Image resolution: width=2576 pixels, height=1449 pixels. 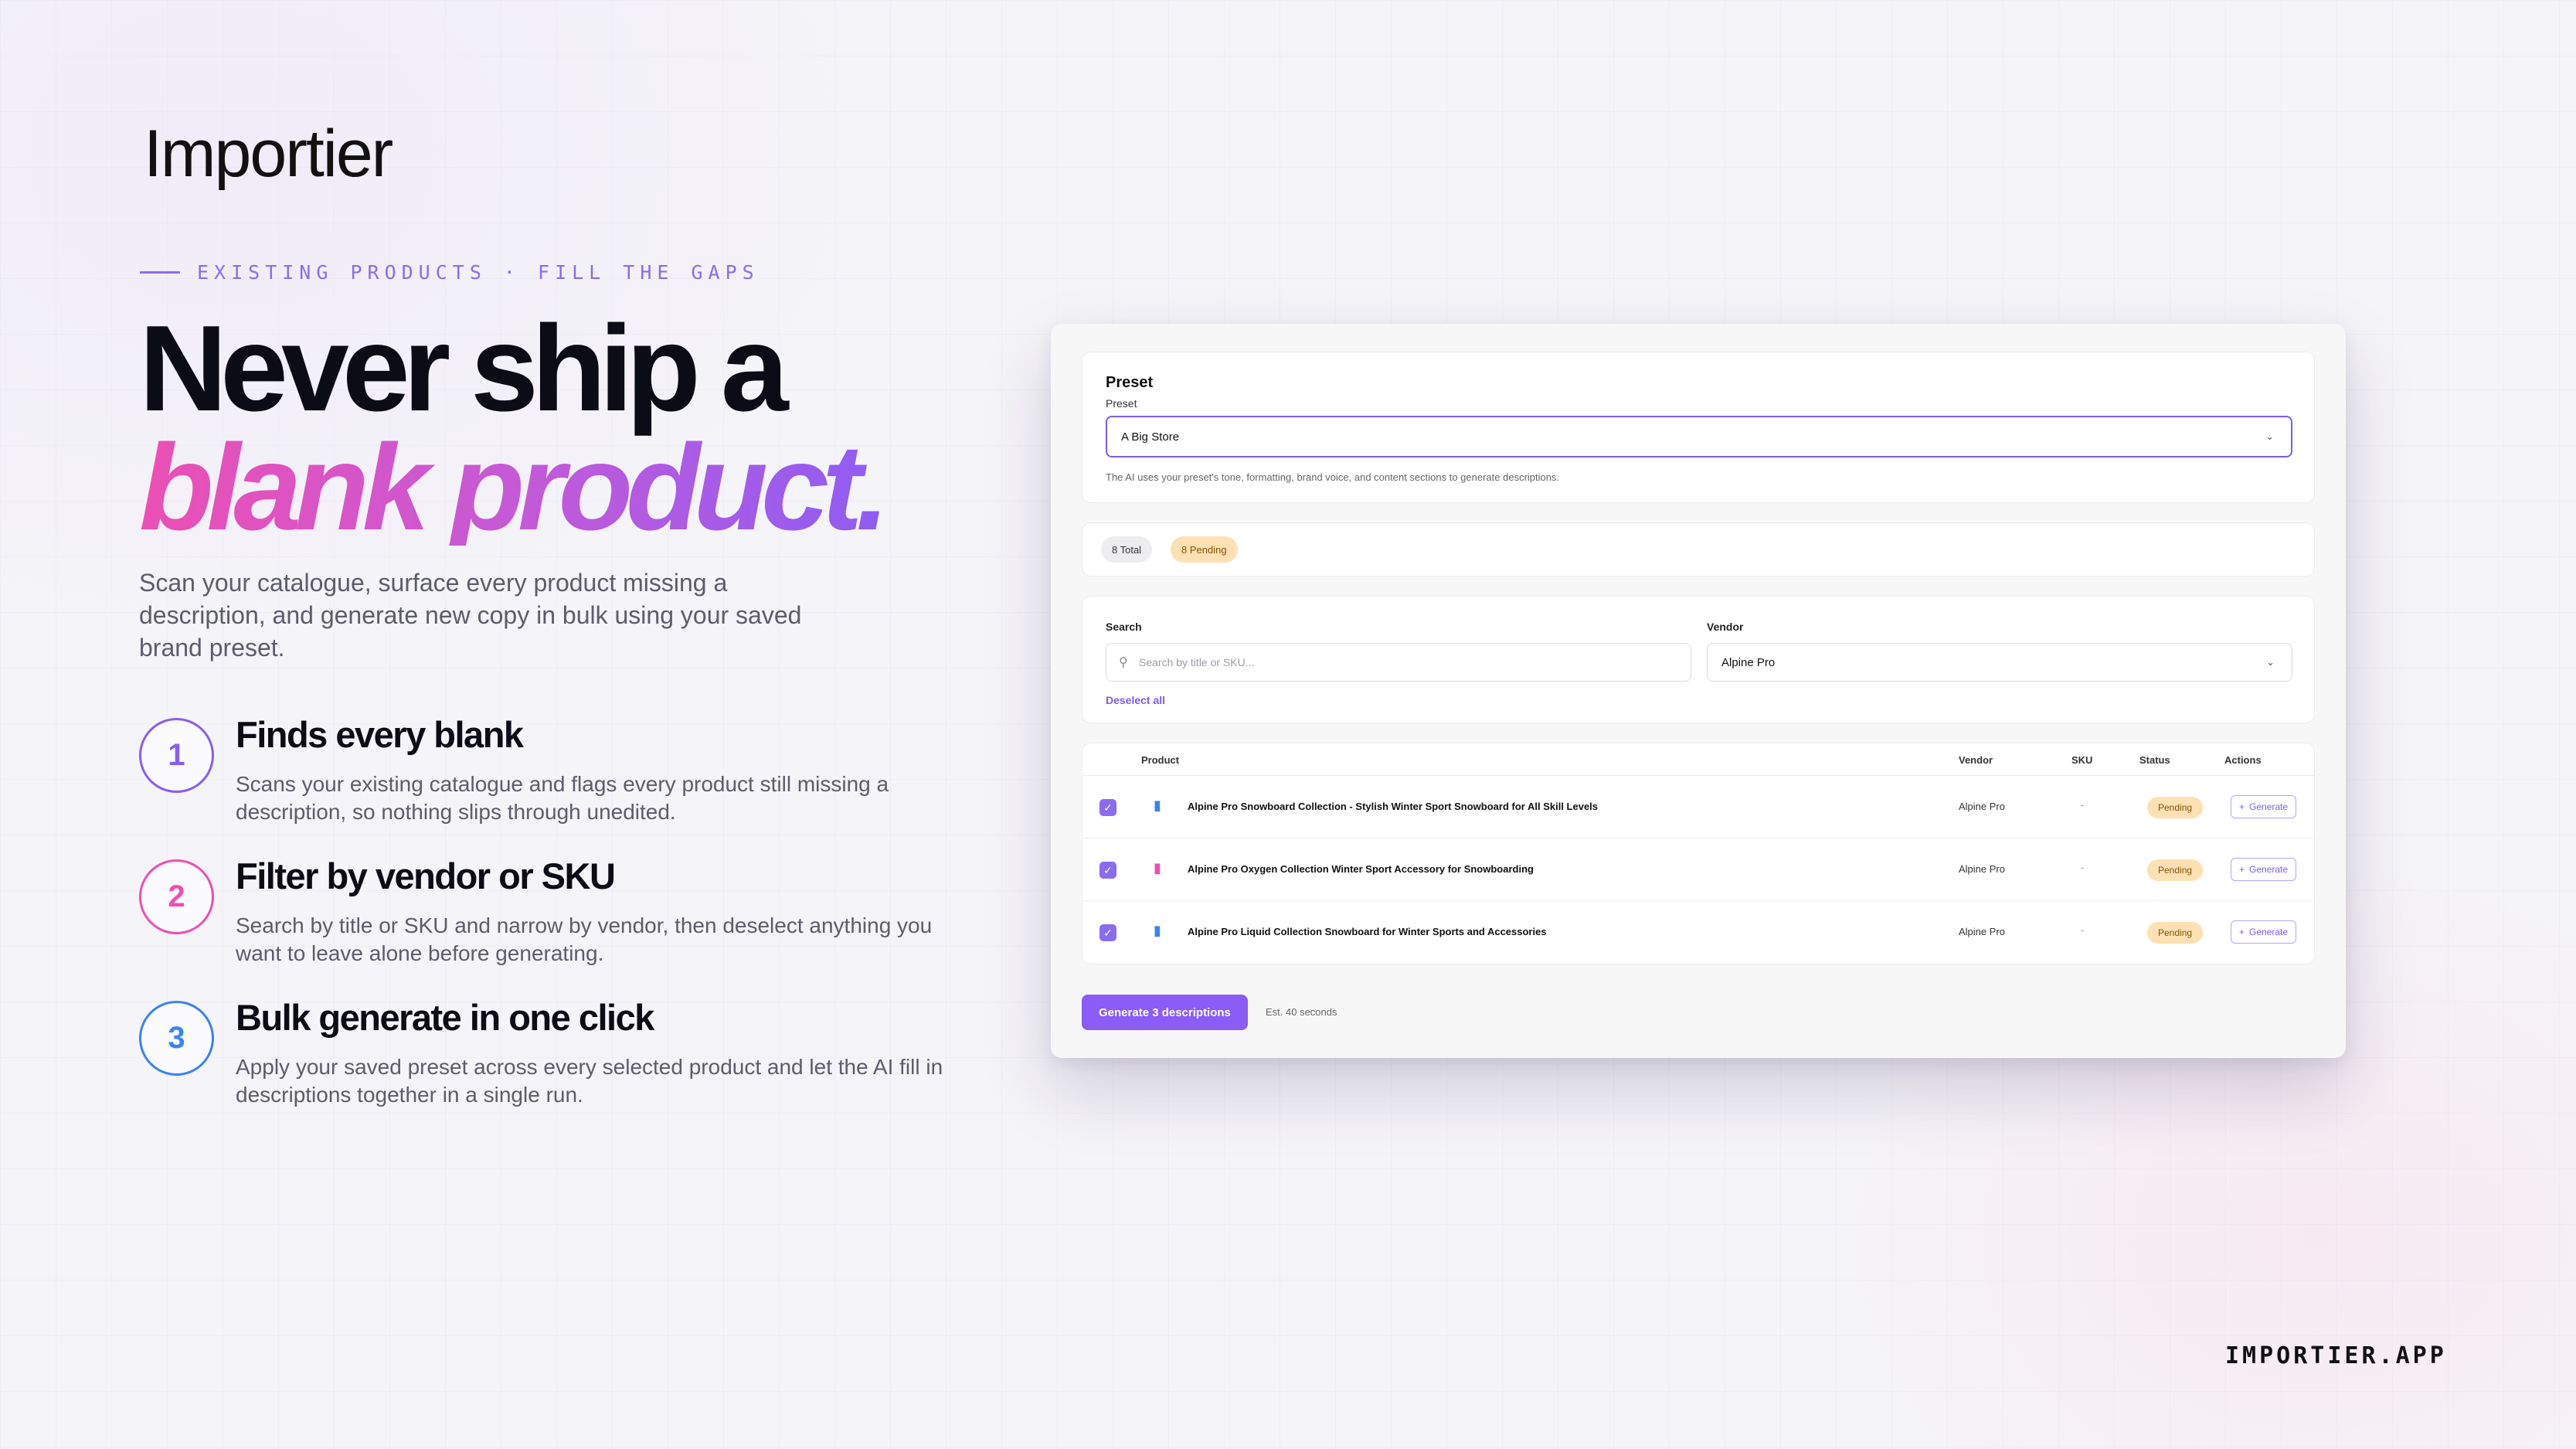 What do you see at coordinates (464, 369) in the screenshot?
I see `headline-line-1: Never ship a` at bounding box center [464, 369].